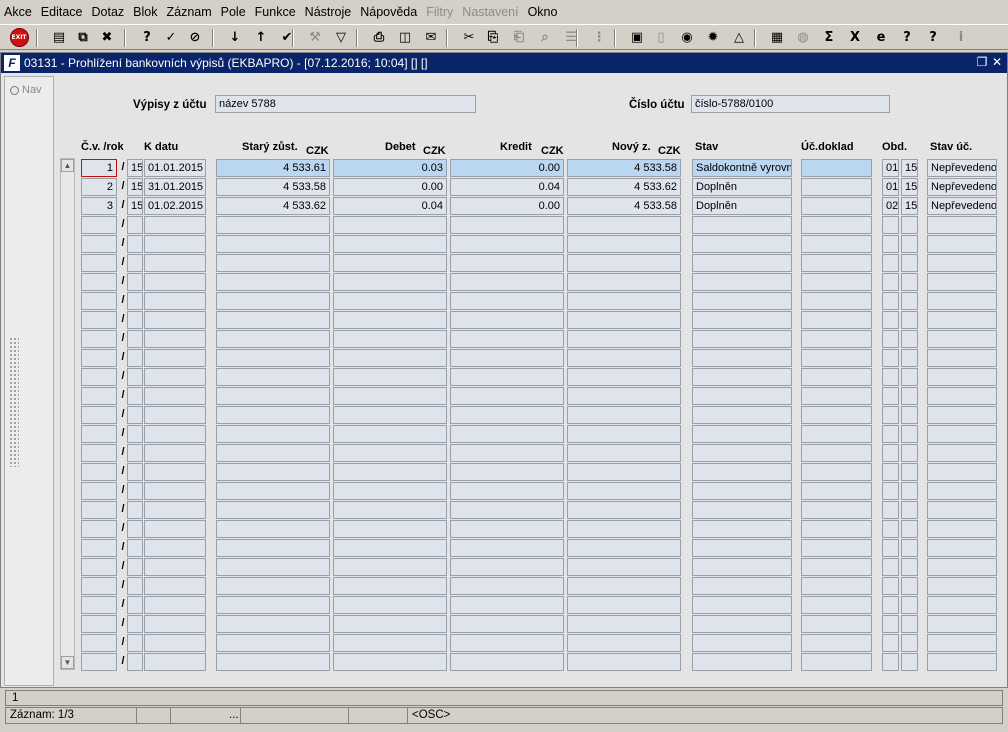  Describe the element at coordinates (59, 37) in the screenshot. I see `add-record-icon: ▤` at that location.